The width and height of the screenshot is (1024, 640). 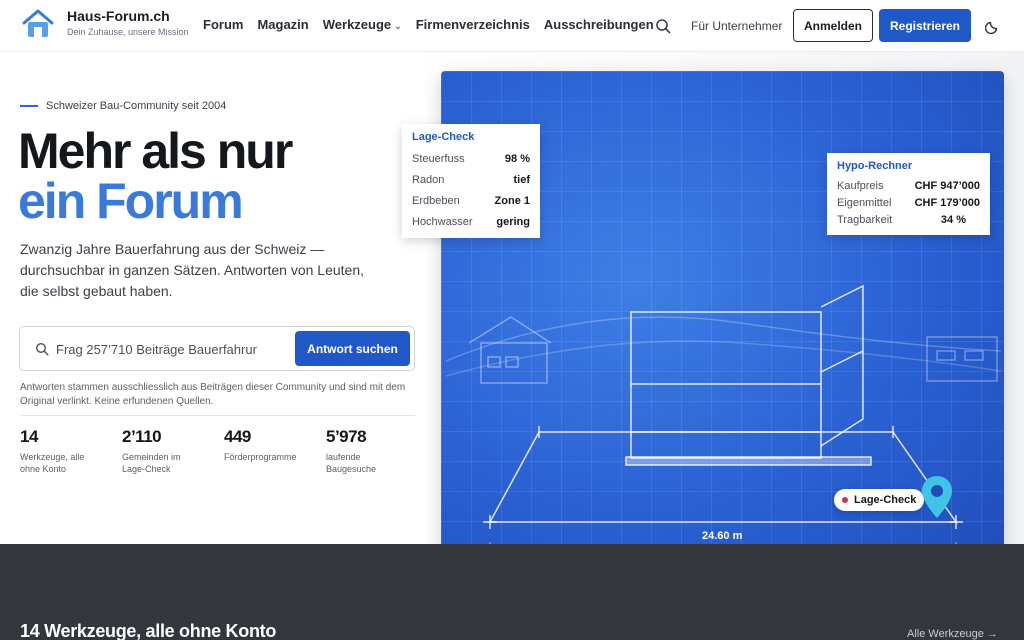 What do you see at coordinates (947, 203) in the screenshot?
I see `hypo-value: CHF 179’000` at bounding box center [947, 203].